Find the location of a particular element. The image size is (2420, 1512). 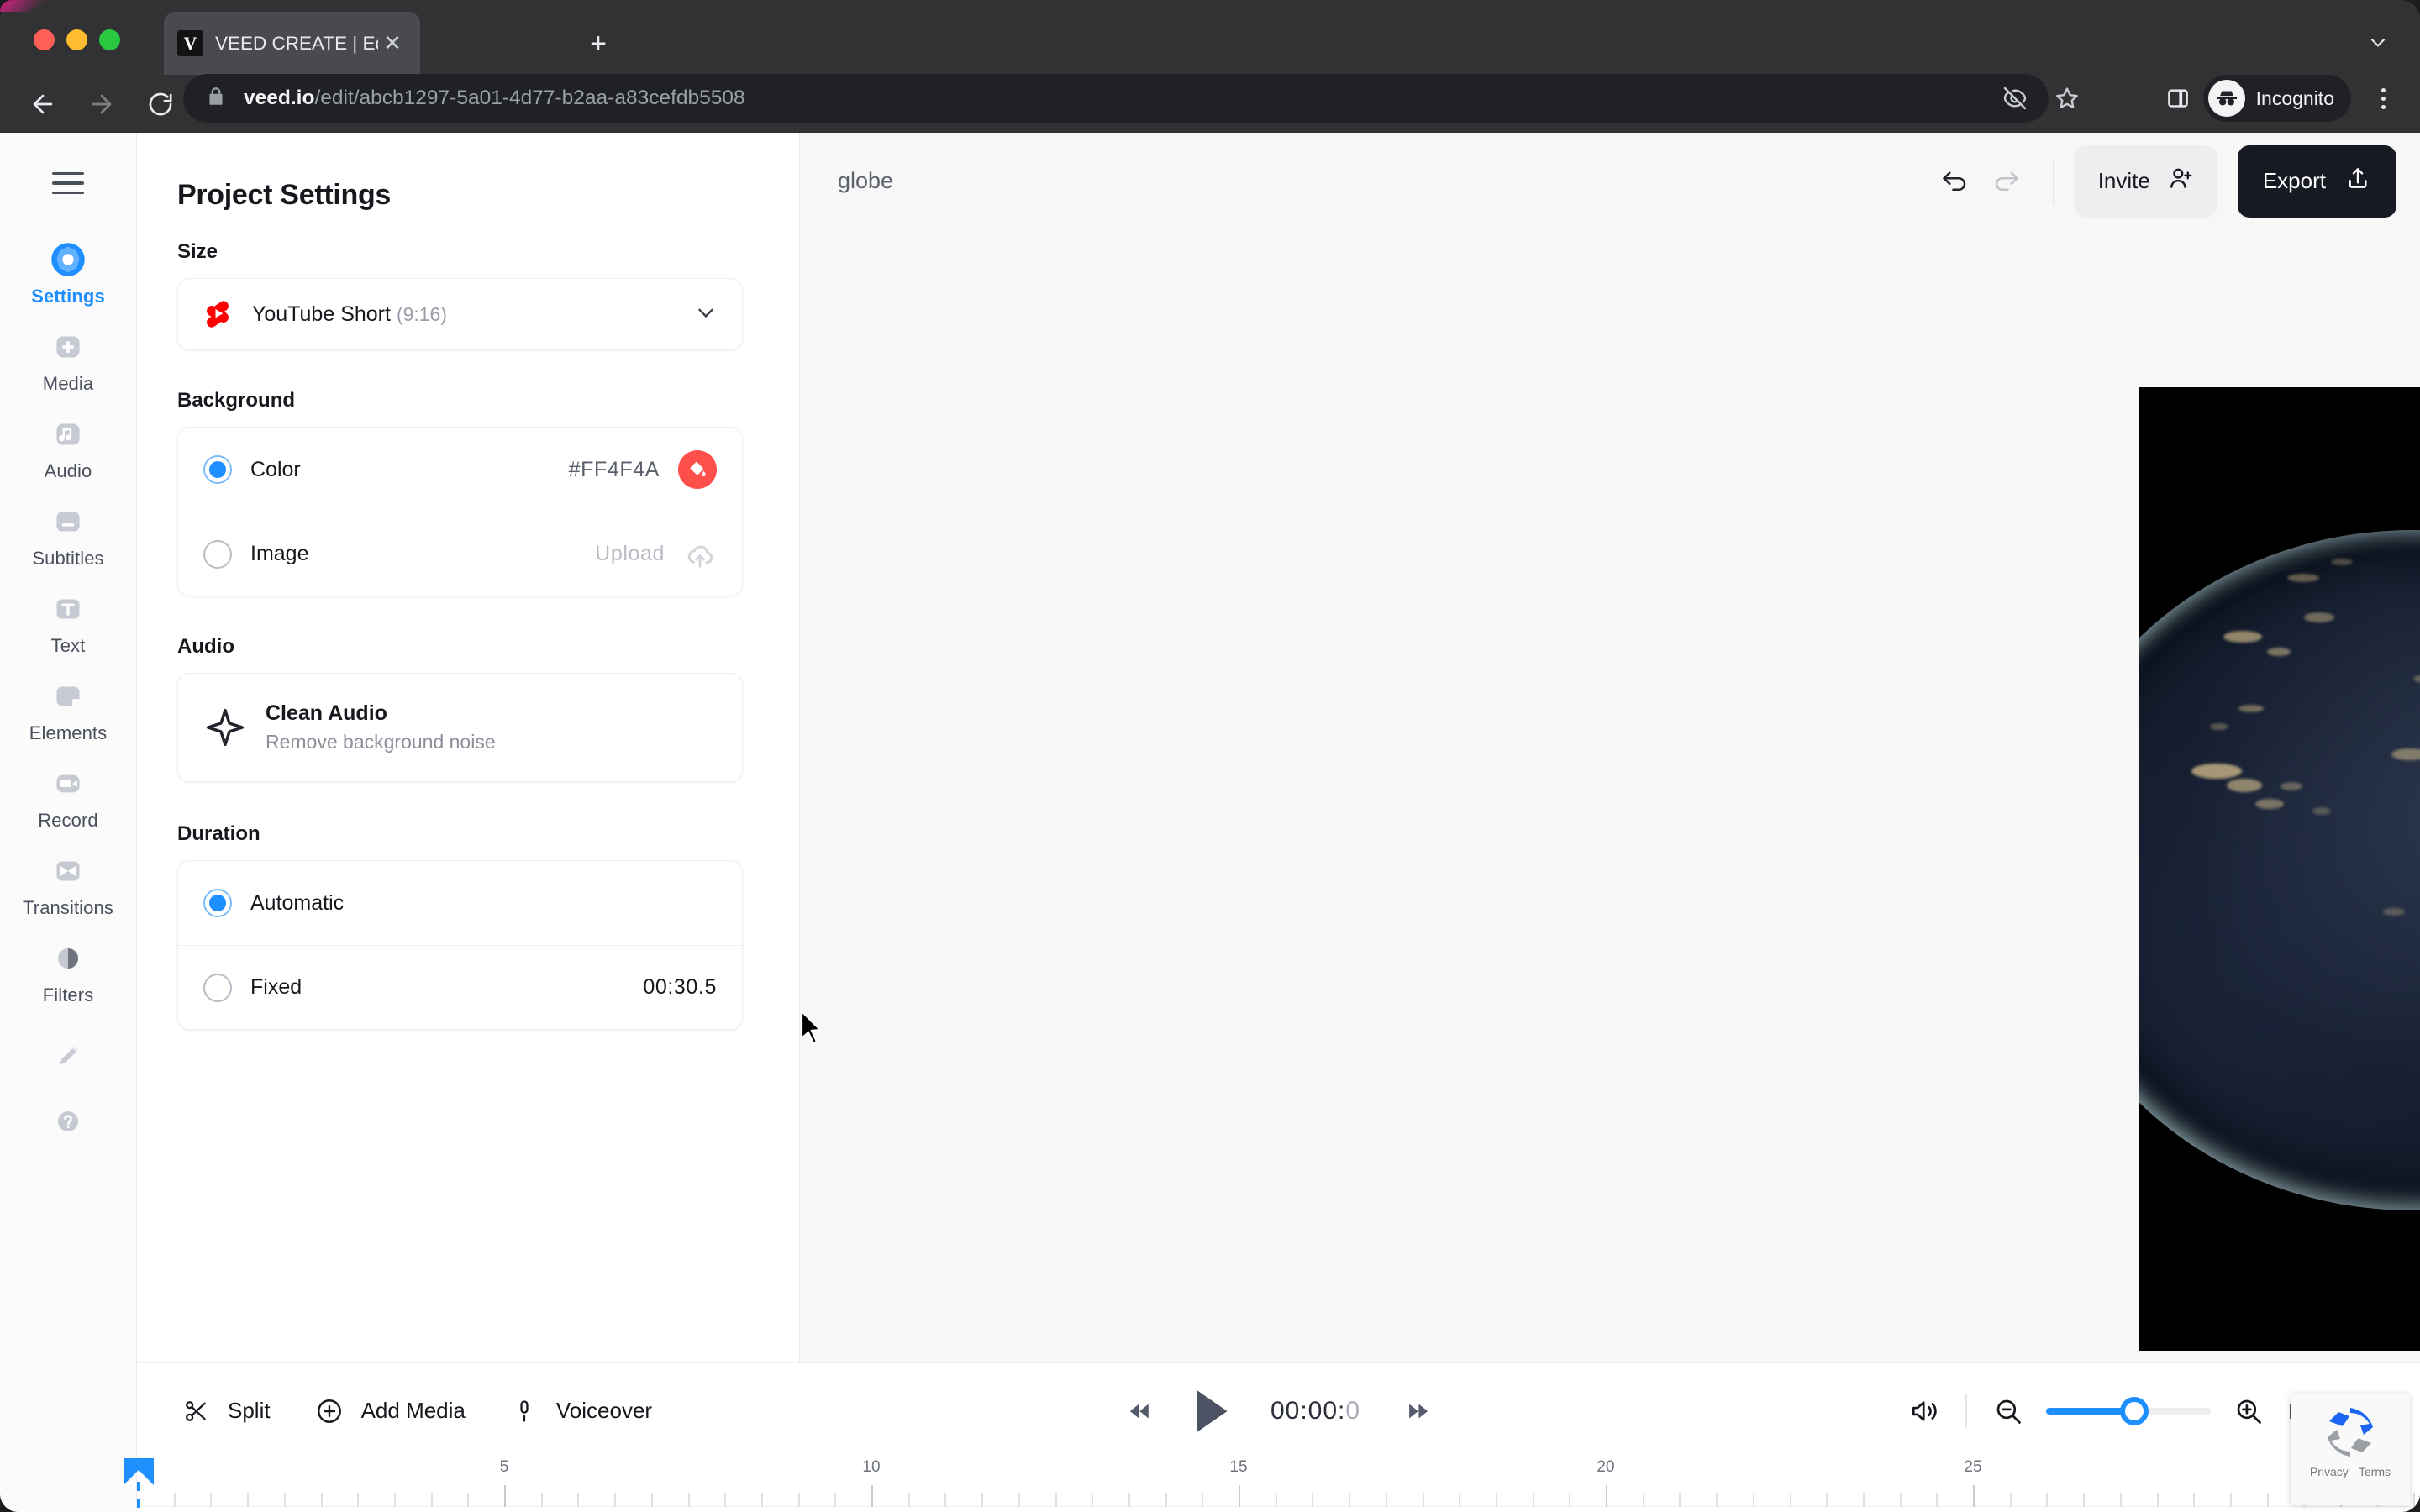

kebab-menu-icon is located at coordinates (2383, 98).